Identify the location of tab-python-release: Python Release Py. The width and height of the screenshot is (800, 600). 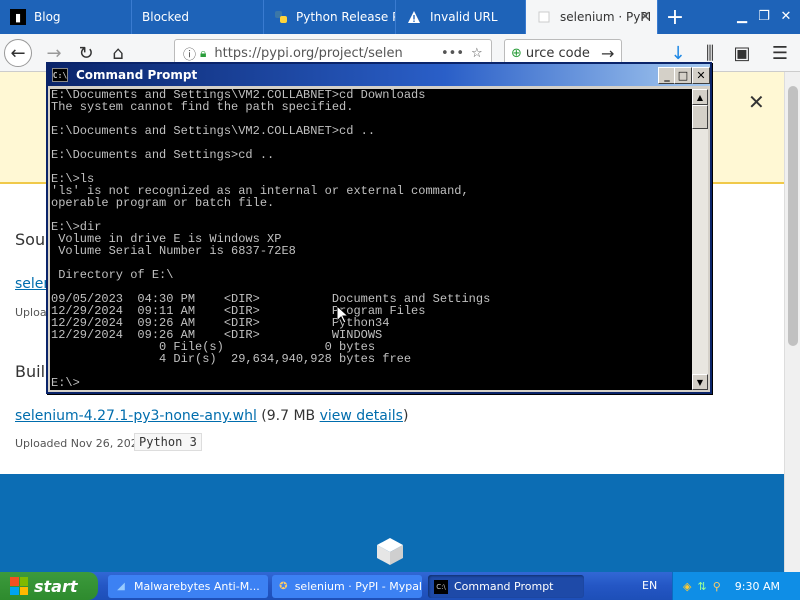
(330, 17).